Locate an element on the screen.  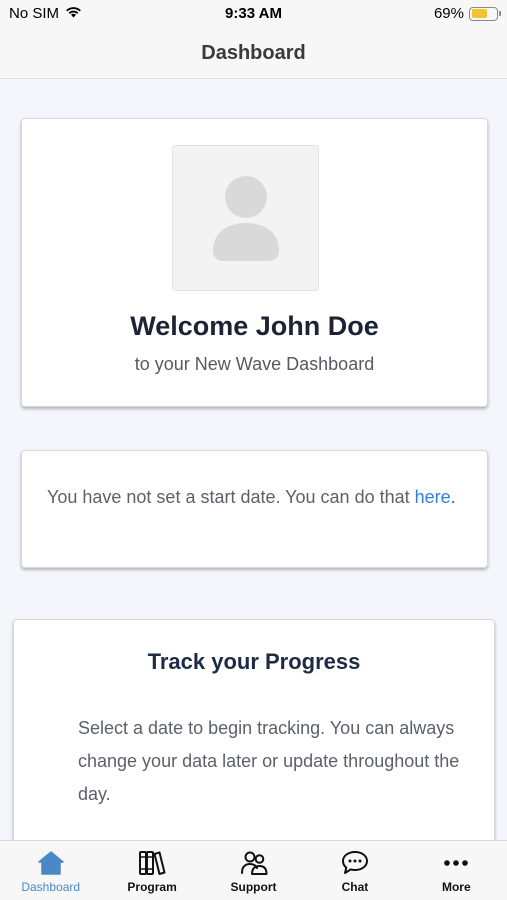
battery-fill is located at coordinates (479, 13).